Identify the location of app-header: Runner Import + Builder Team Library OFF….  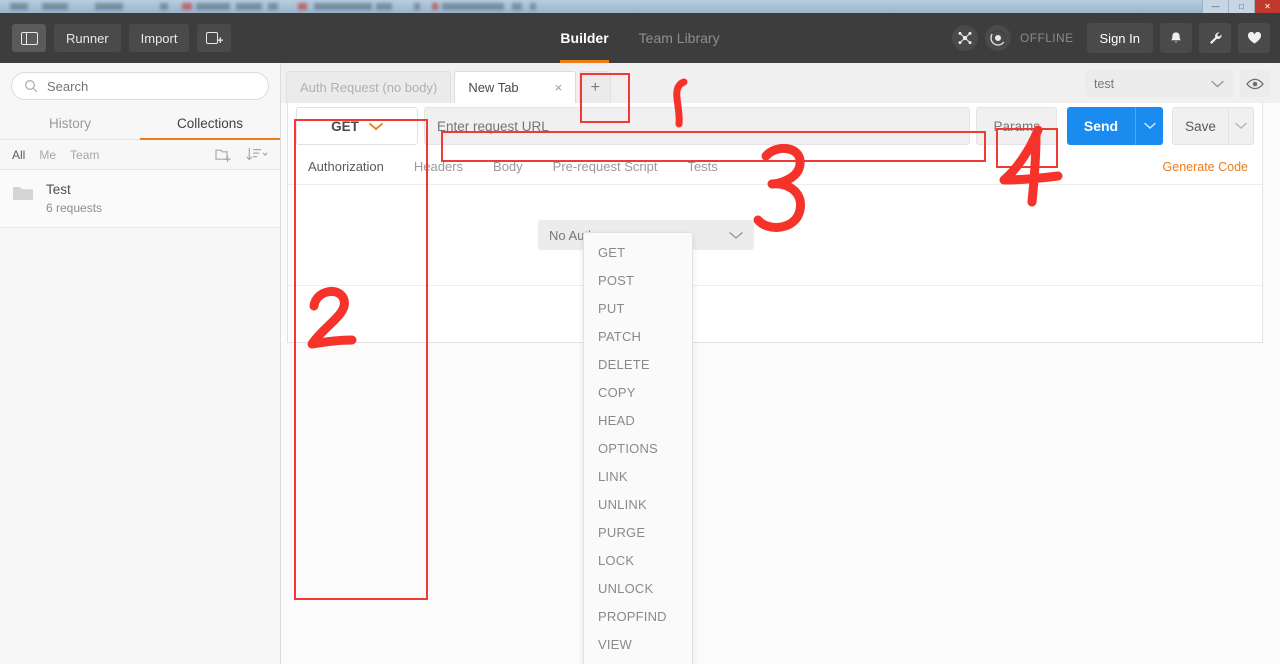
(640, 38).